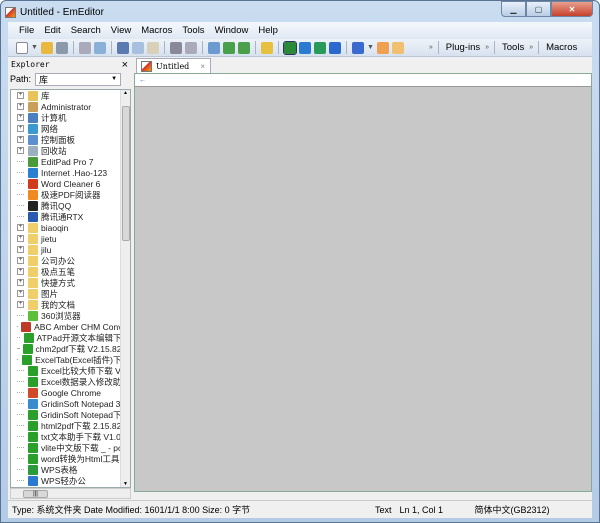 This screenshot has height=523, width=600. Describe the element at coordinates (397, 47) in the screenshot. I see `macro-record-icon` at that location.